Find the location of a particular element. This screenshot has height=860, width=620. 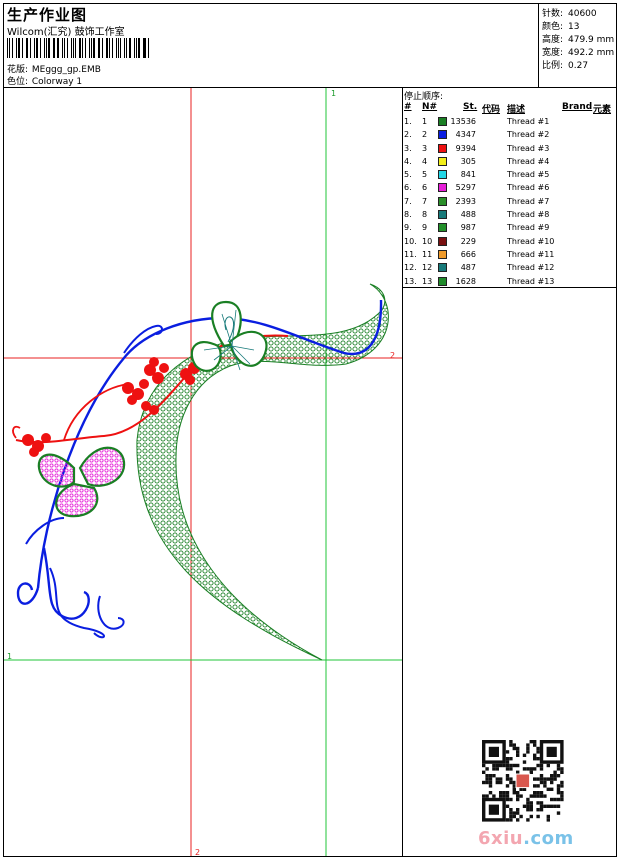

panel-divider is located at coordinates (402, 472).